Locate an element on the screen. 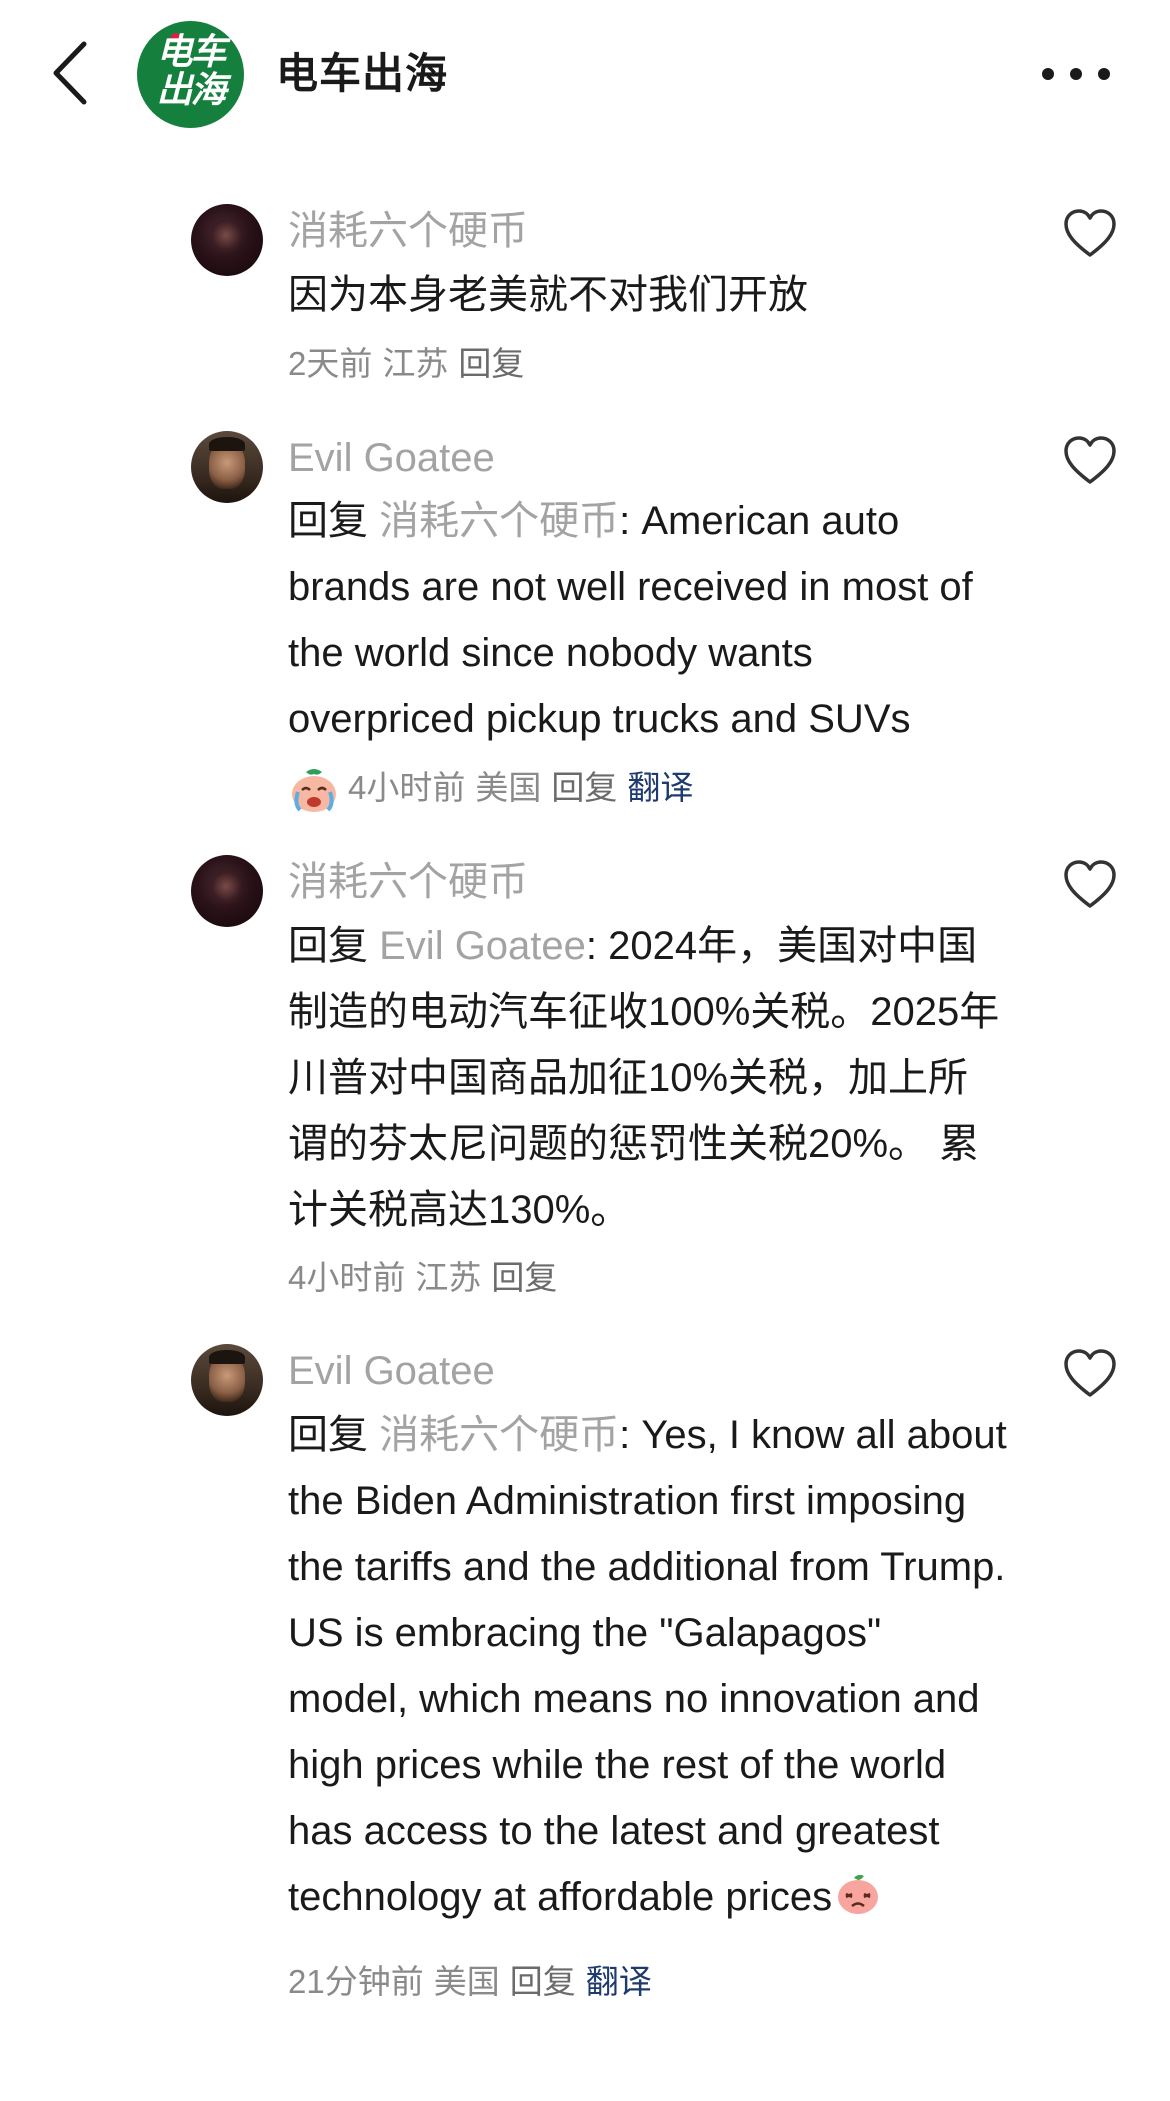 Image resolution: width=1170 pixels, height=2101 pixels. more-horizontal-icon is located at coordinates (1076, 74).